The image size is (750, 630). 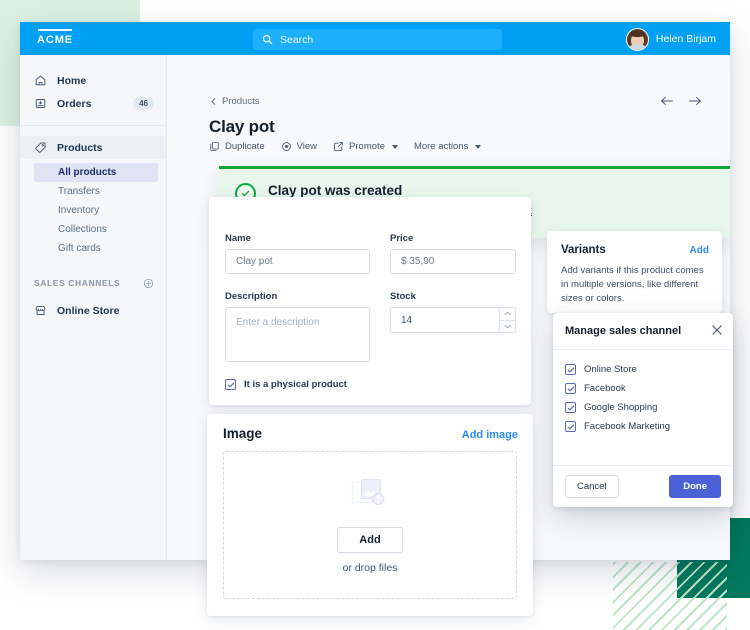 What do you see at coordinates (297, 261) in the screenshot?
I see `name-input: Clay pot` at bounding box center [297, 261].